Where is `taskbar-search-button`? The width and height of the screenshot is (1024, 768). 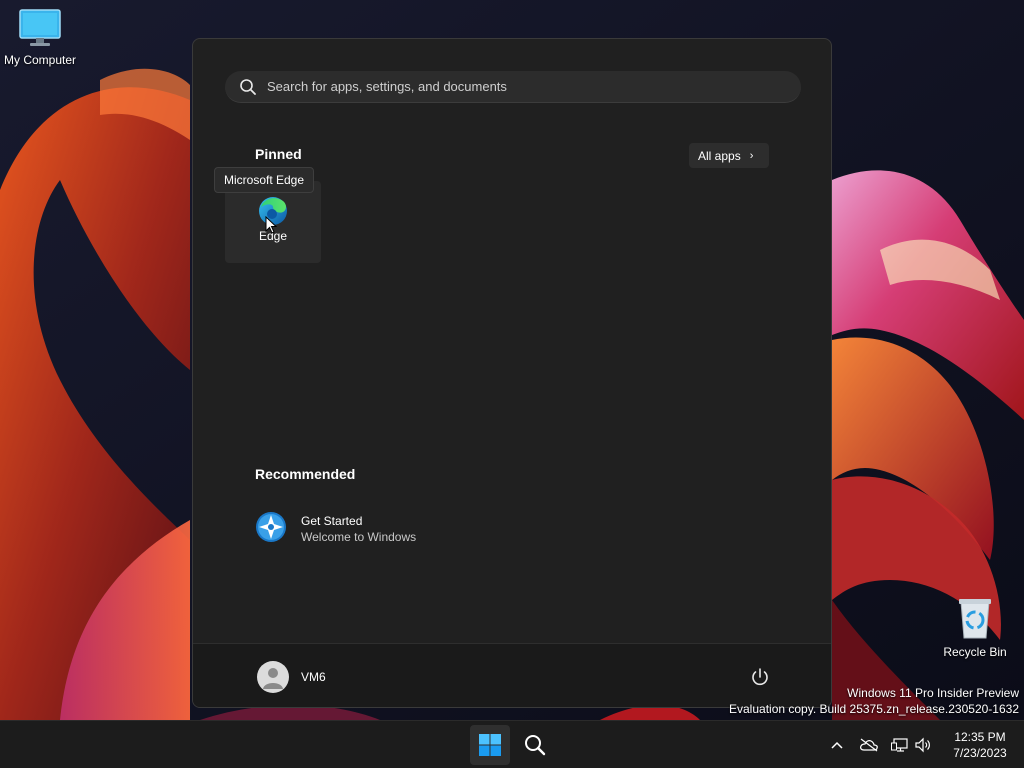 taskbar-search-button is located at coordinates (535, 745).